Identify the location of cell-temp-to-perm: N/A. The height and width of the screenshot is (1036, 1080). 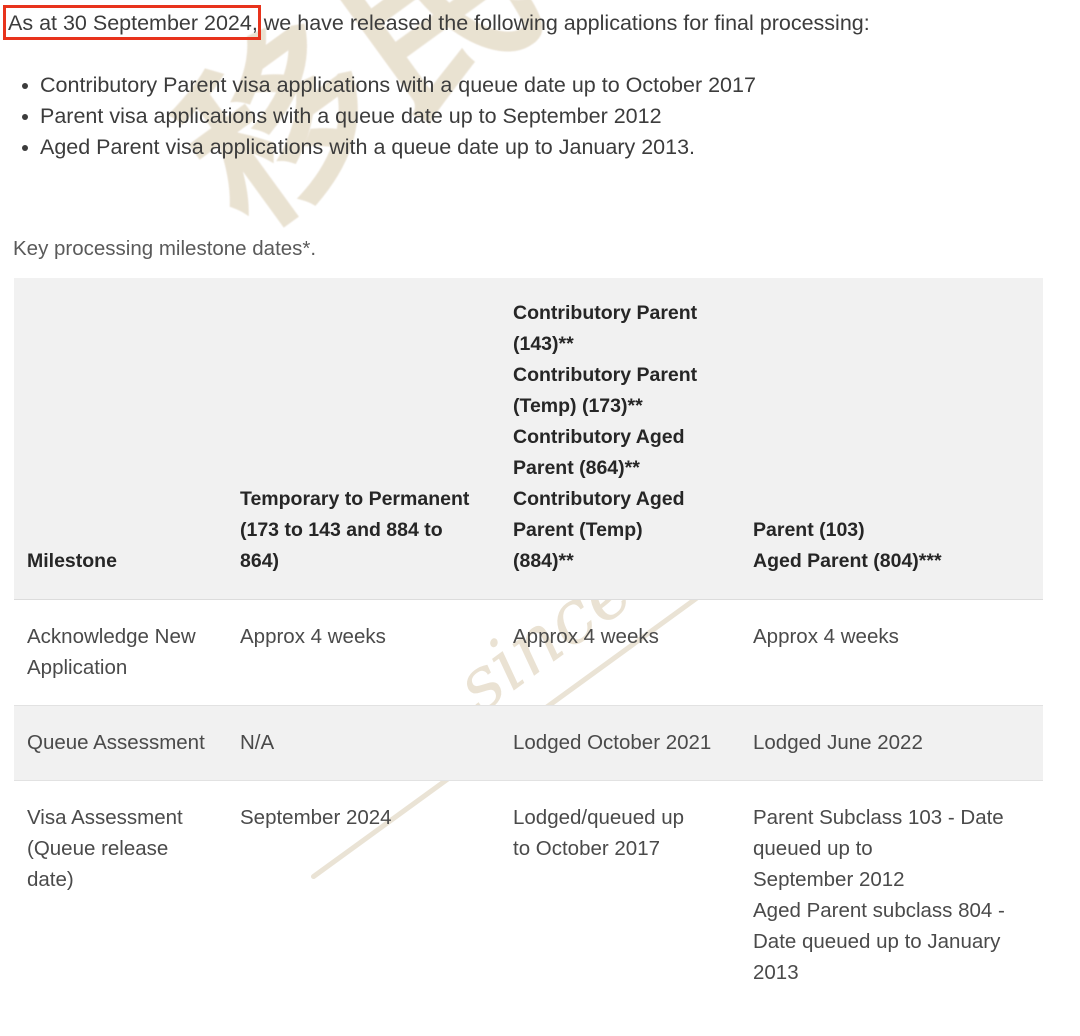
(363, 743).